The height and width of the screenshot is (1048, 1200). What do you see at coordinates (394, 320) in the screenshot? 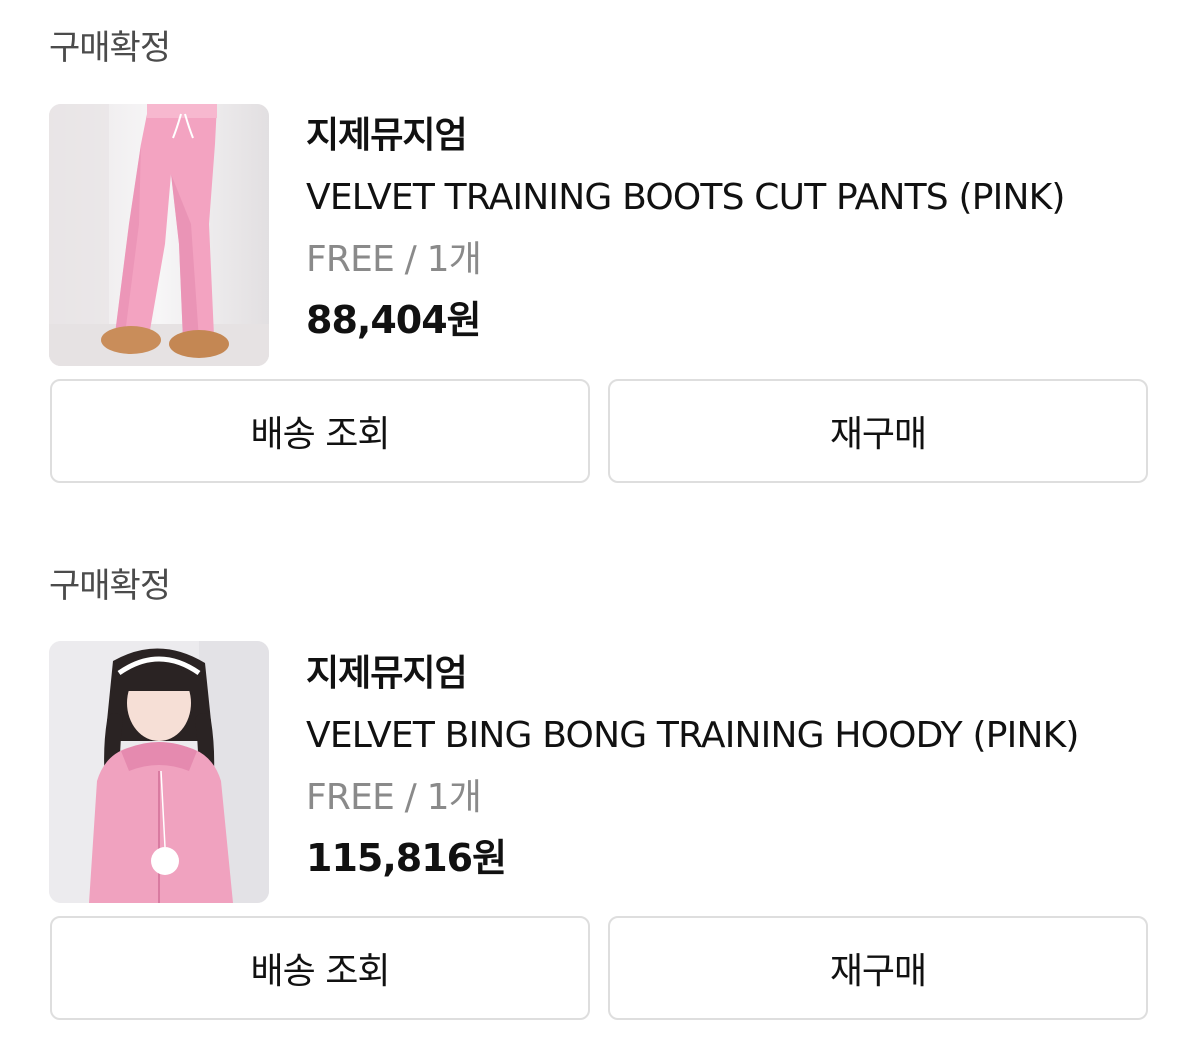
I see `product-price: 88,404원` at bounding box center [394, 320].